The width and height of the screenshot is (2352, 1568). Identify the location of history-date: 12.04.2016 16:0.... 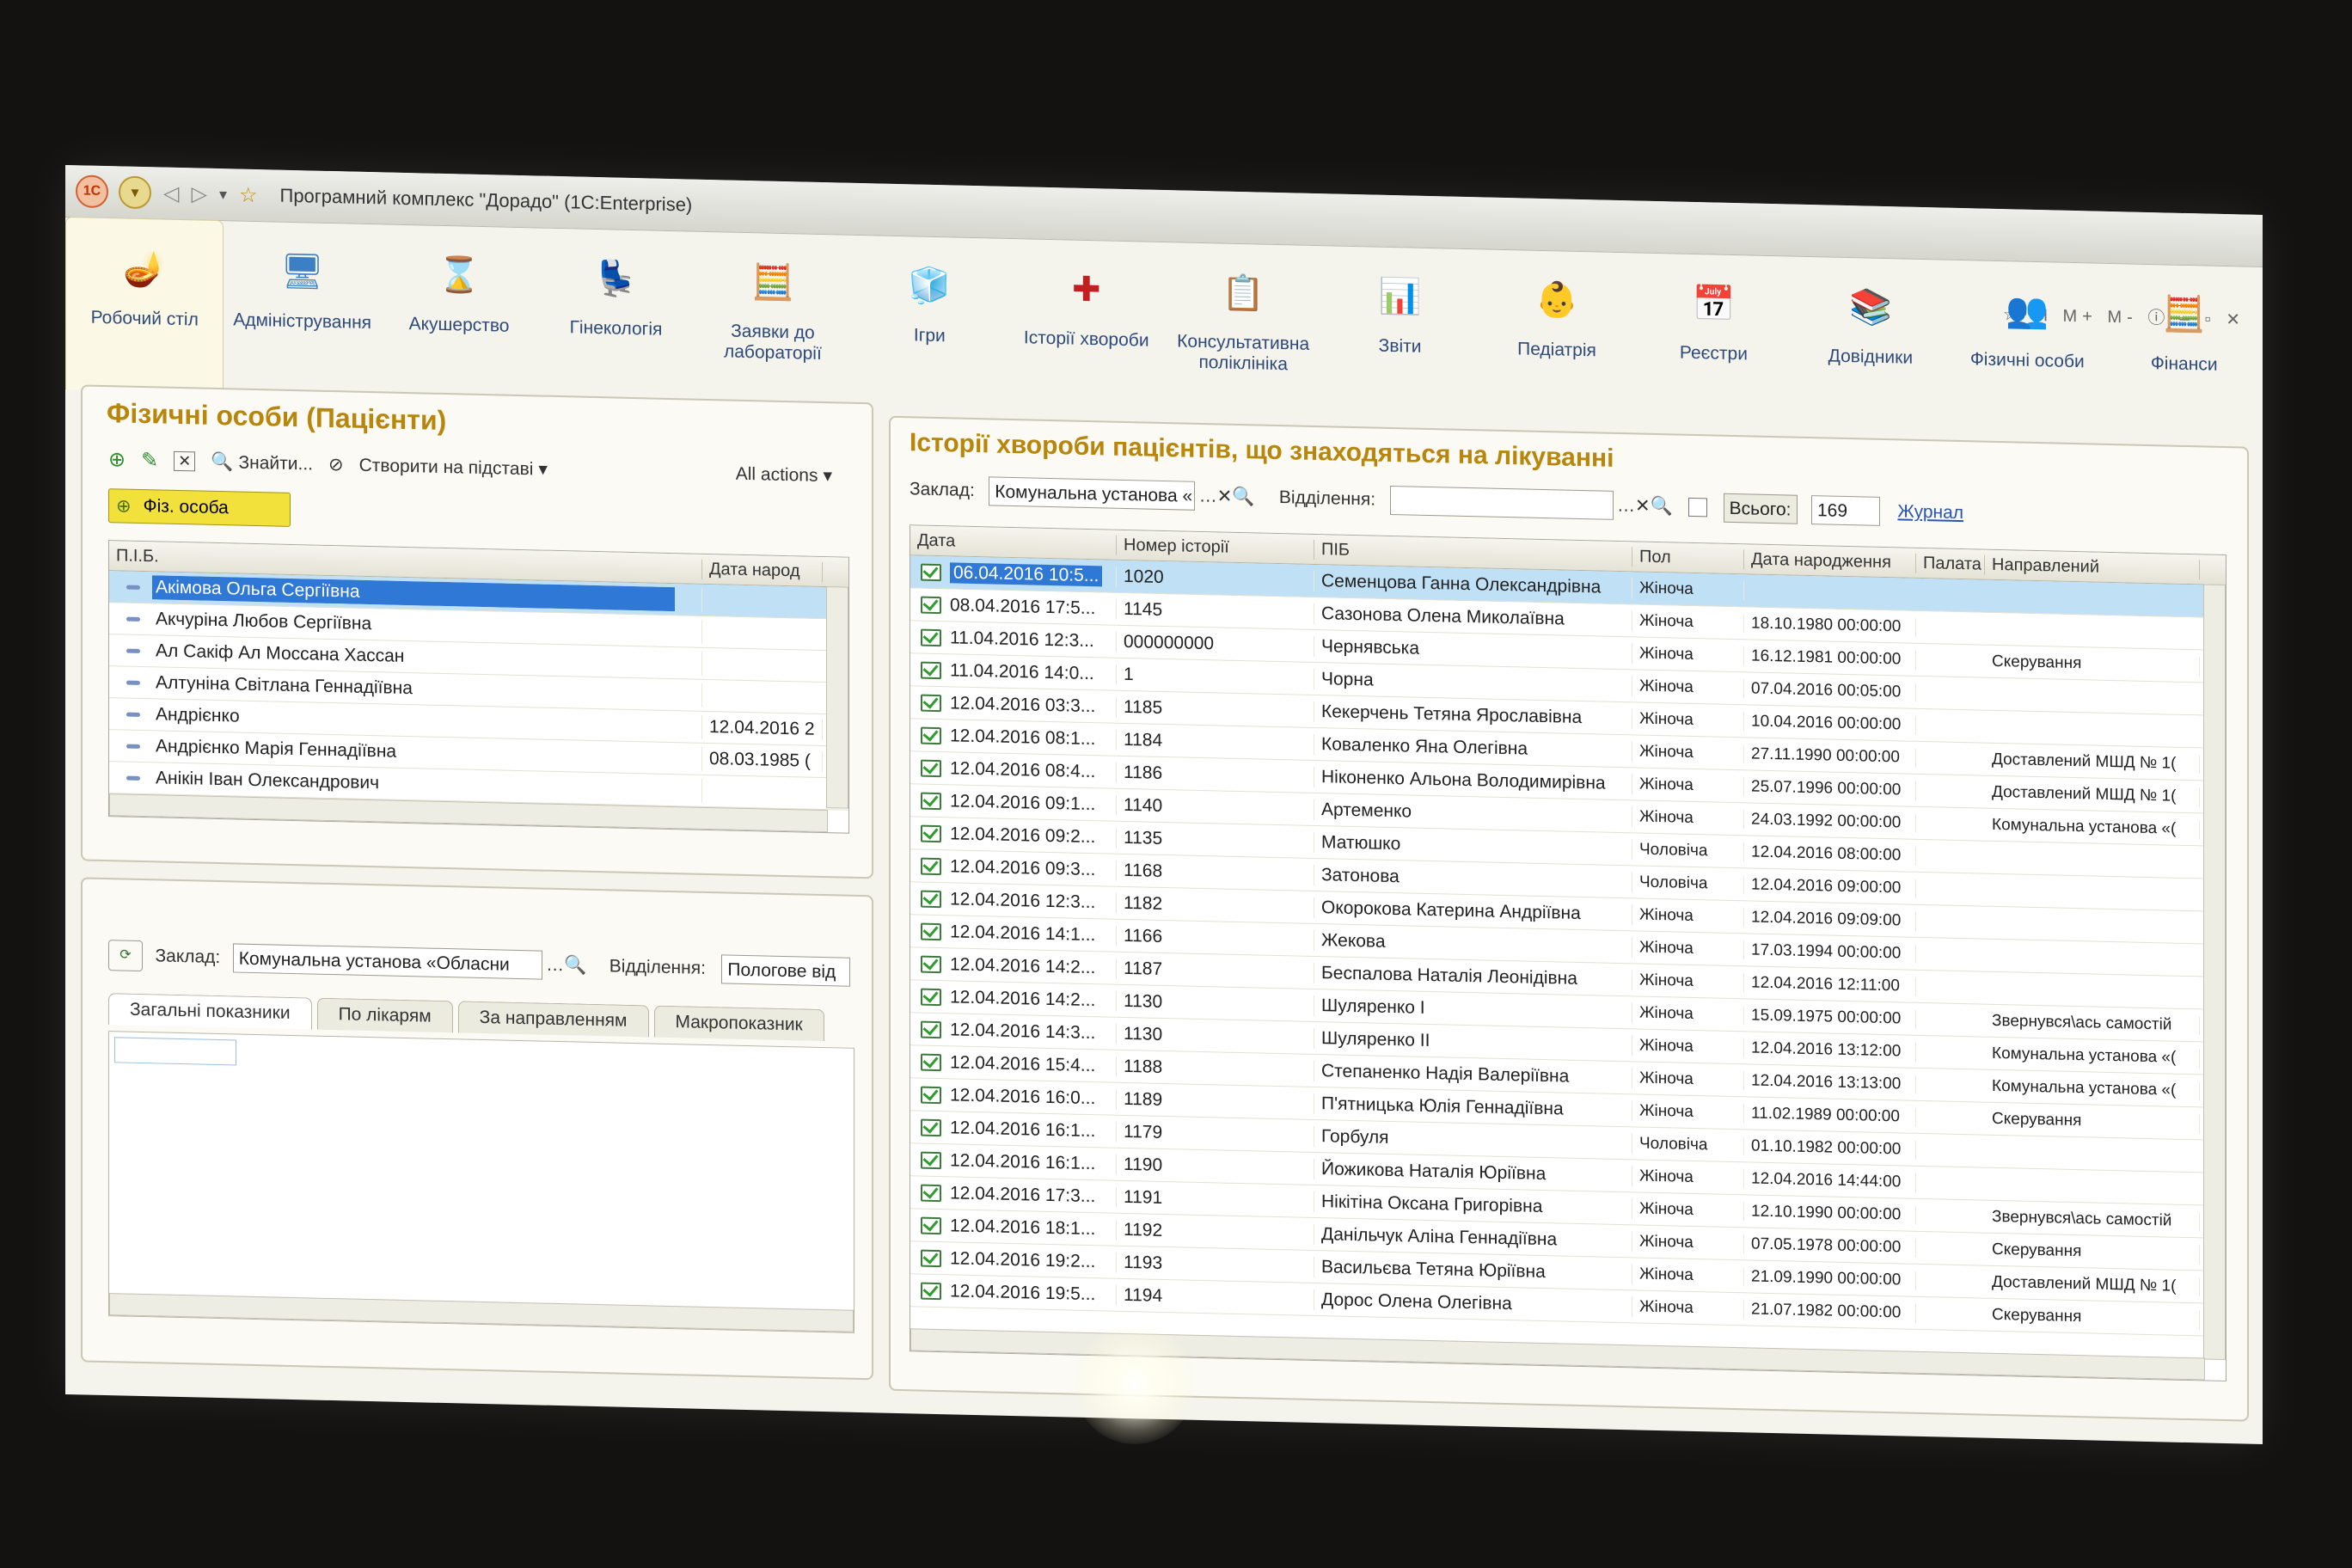
(1023, 1096).